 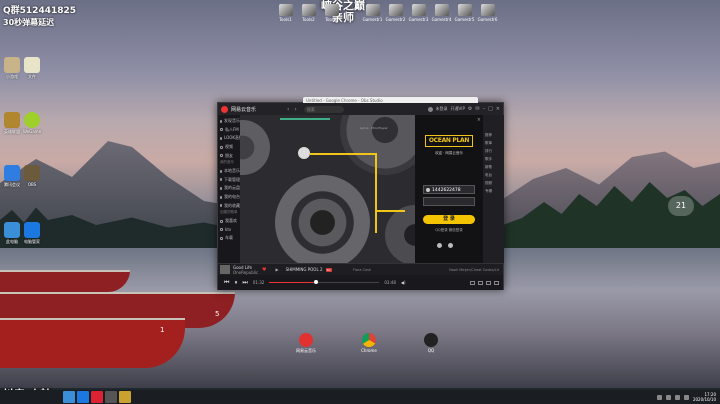 I want to click on right-strip-item: 歌手, so click(x=493, y=161).